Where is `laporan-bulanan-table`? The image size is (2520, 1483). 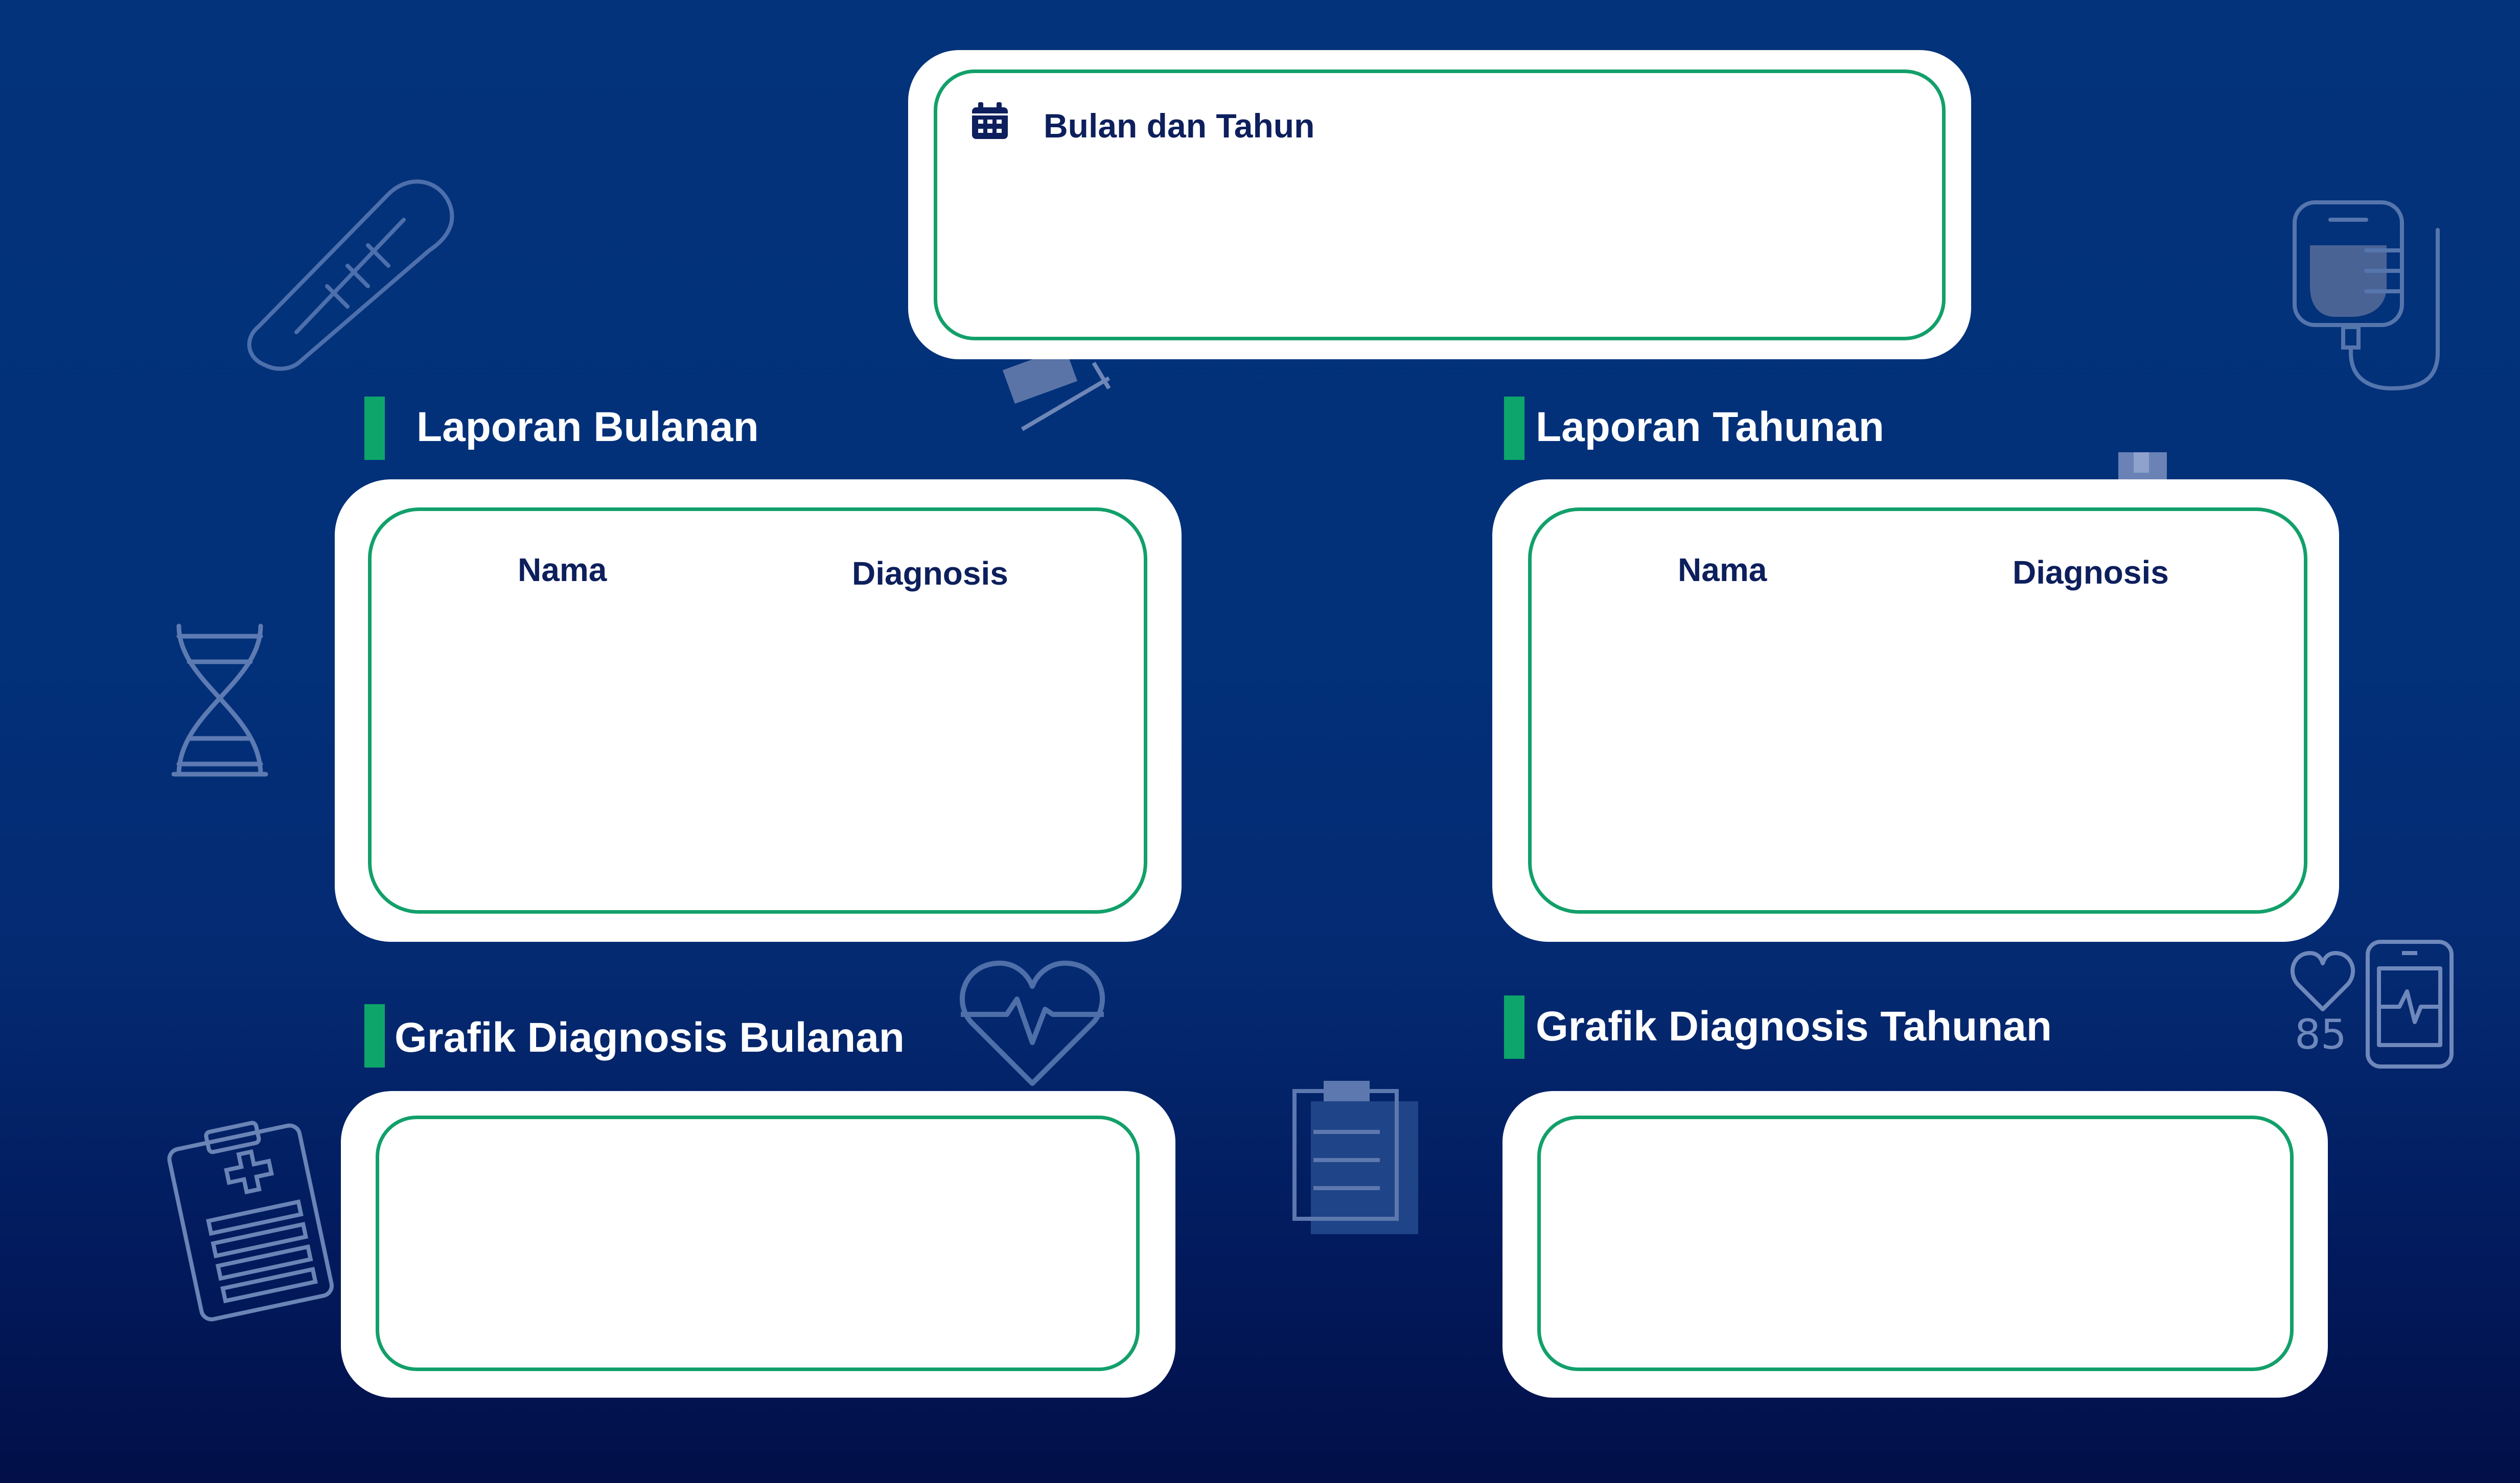
laporan-bulanan-table is located at coordinates (757, 711).